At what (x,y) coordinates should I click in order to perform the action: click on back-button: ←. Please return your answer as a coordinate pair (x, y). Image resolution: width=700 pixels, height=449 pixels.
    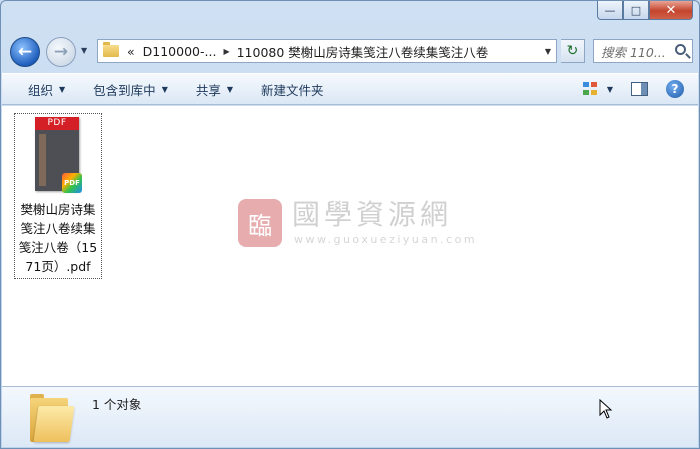
    Looking at the image, I should click on (25, 52).